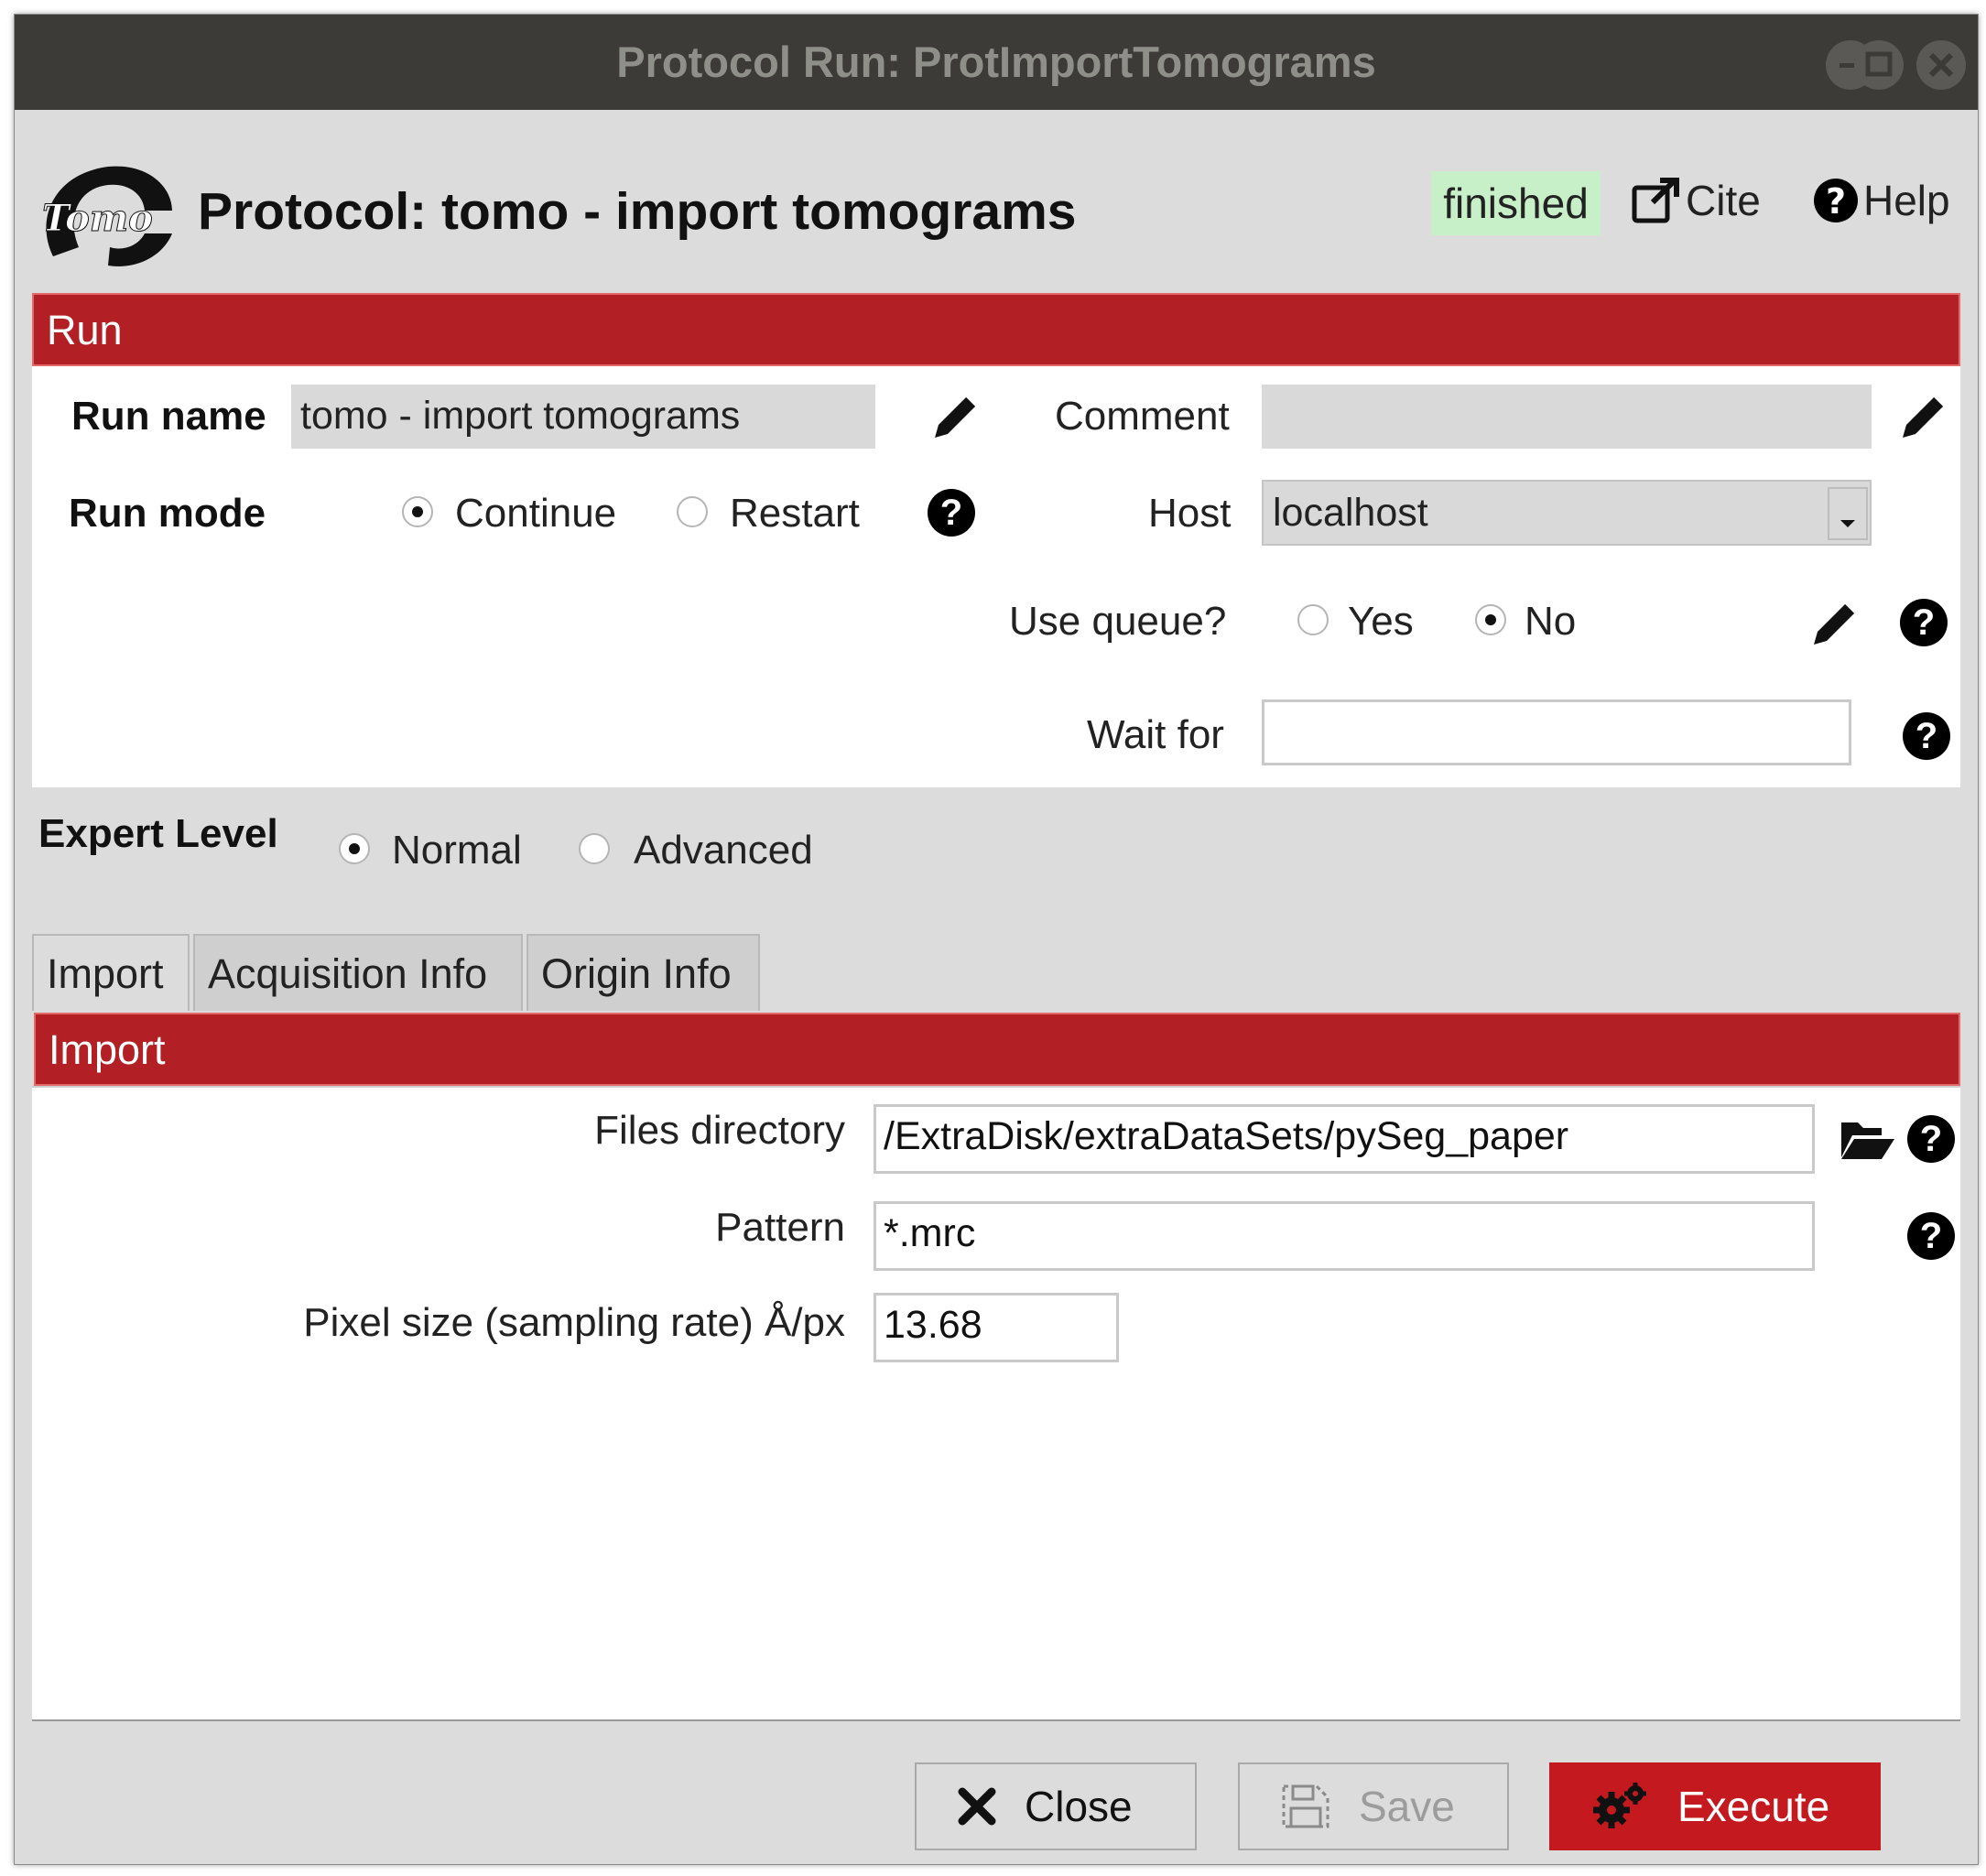 Image resolution: width=1986 pixels, height=1876 pixels. What do you see at coordinates (354, 848) in the screenshot?
I see `expert-normal-radio` at bounding box center [354, 848].